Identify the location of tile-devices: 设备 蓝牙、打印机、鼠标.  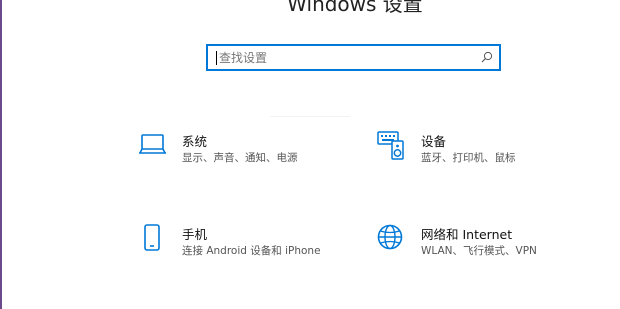
(477, 155).